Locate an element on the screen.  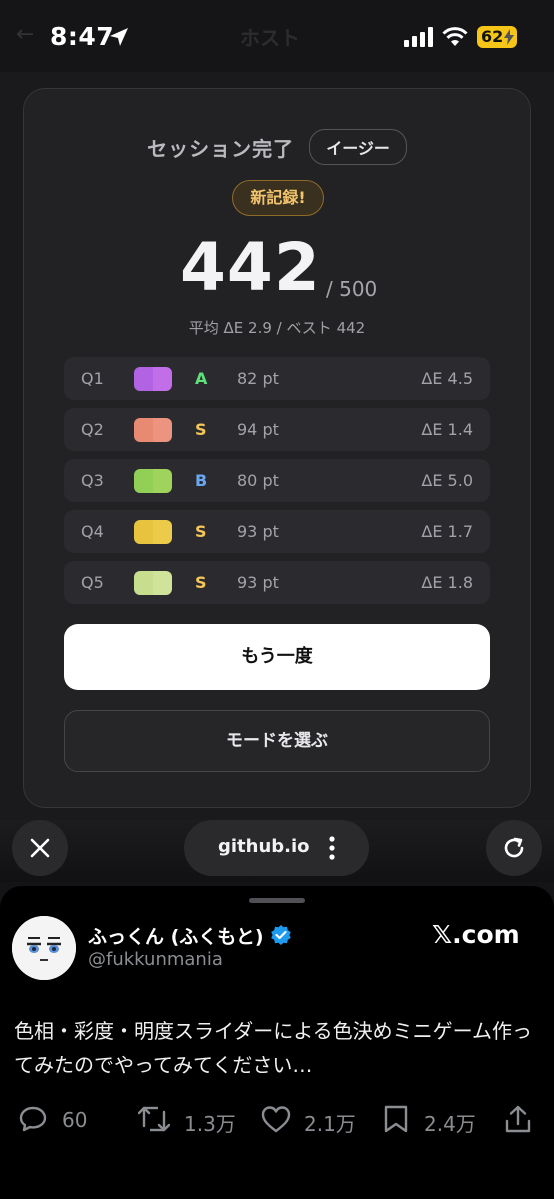
card-header: セッション完了 イージー is located at coordinates (277, 147).